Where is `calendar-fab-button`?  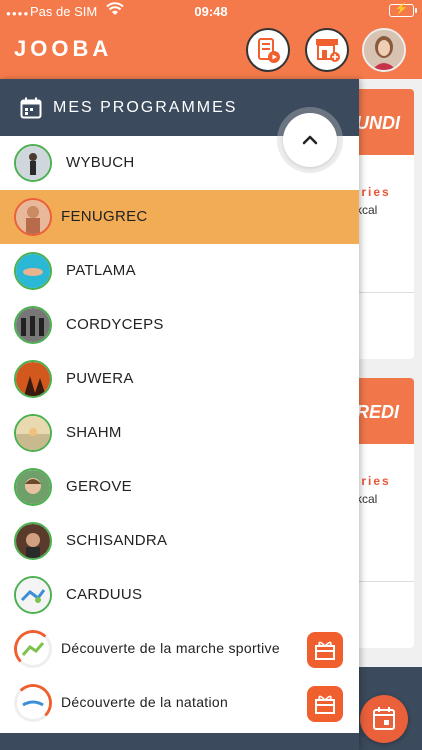
calendar-fab-button is located at coordinates (384, 719).